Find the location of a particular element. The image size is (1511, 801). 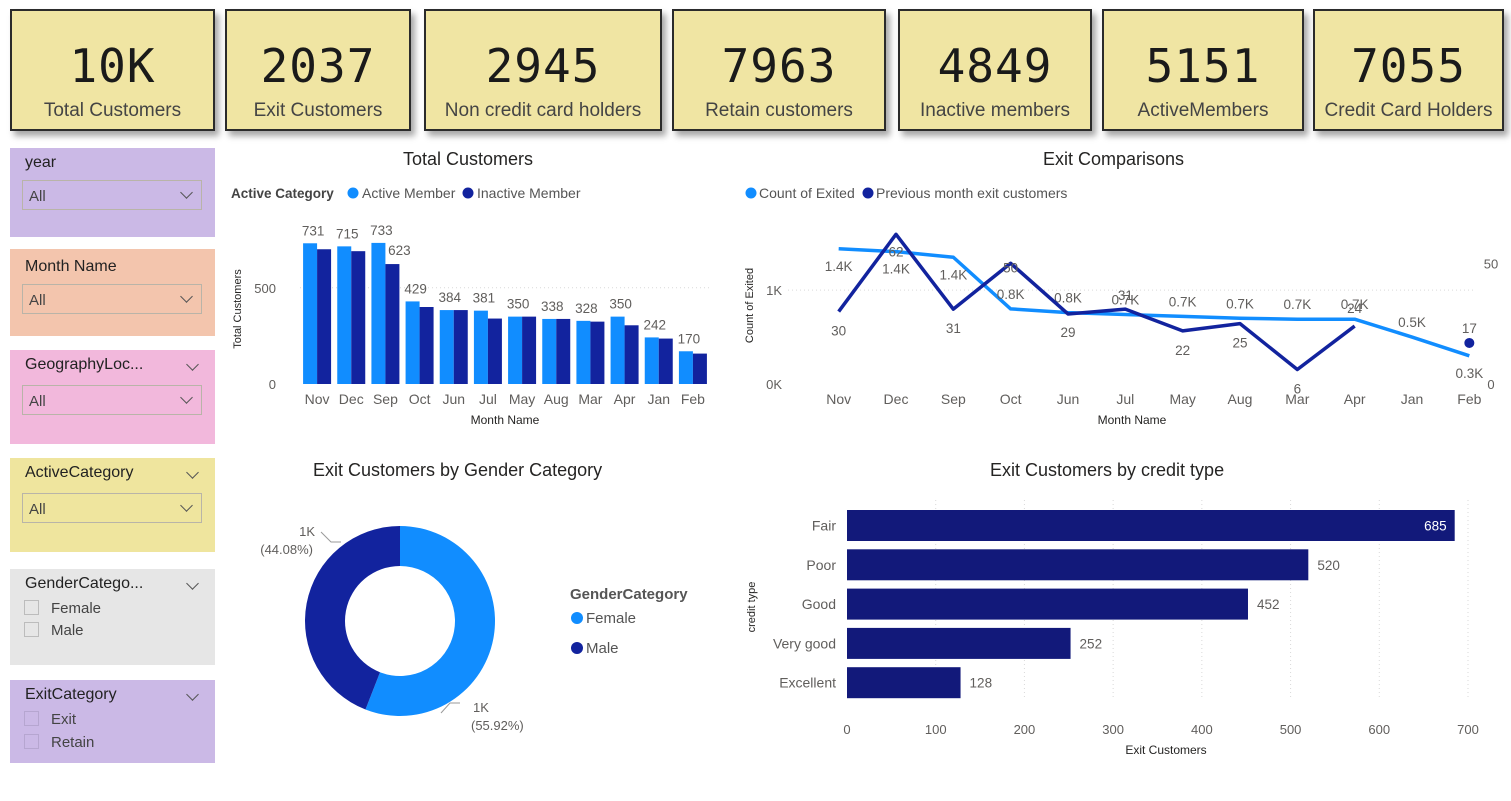

option-label: Exit is located at coordinates (64, 719).